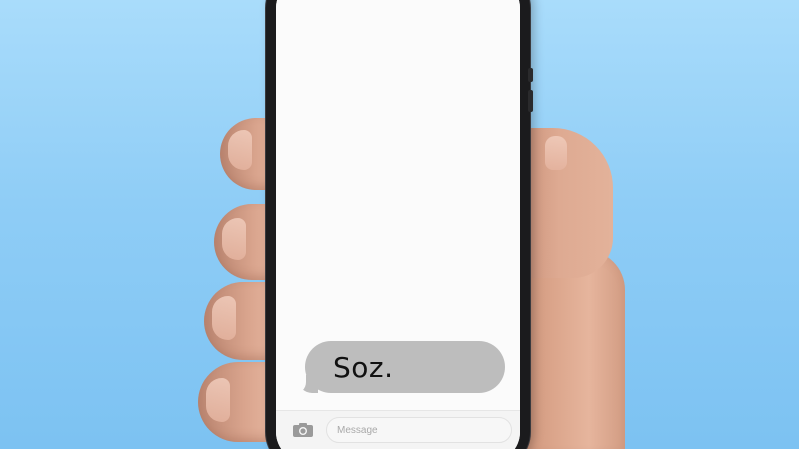 This screenshot has width=799, height=449. I want to click on message-input: Message, so click(419, 430).